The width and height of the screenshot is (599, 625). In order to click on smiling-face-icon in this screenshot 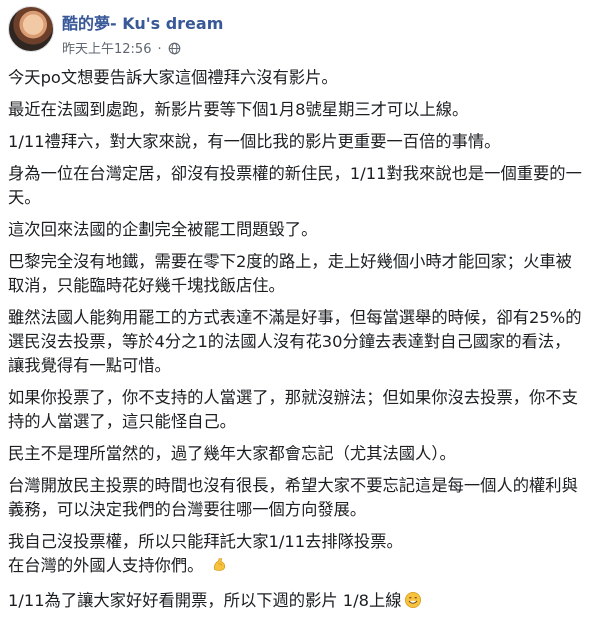, I will do `click(413, 603)`.